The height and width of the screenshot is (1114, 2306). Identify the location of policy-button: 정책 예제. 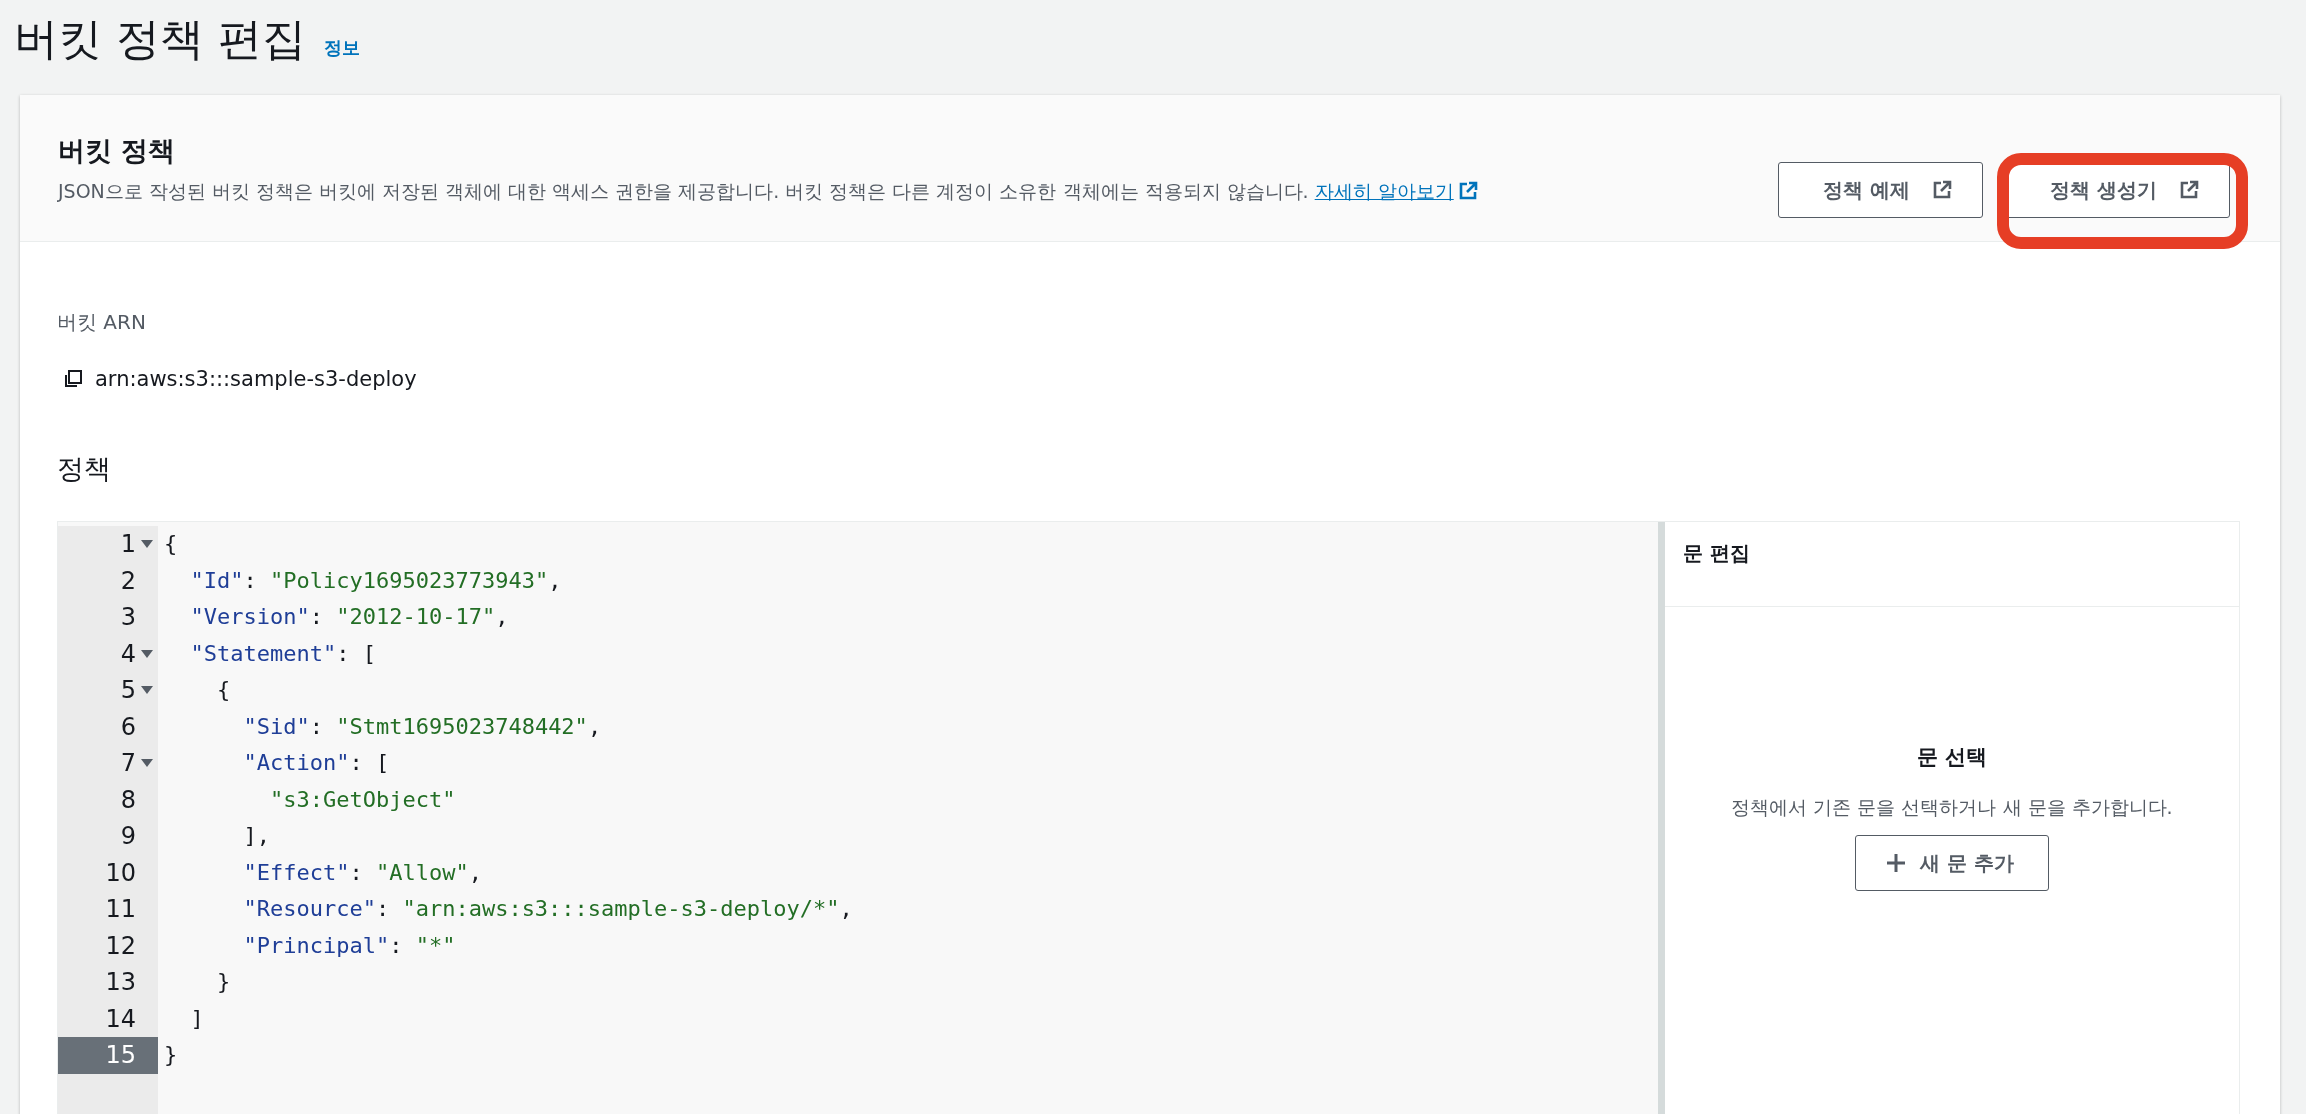
(1881, 190).